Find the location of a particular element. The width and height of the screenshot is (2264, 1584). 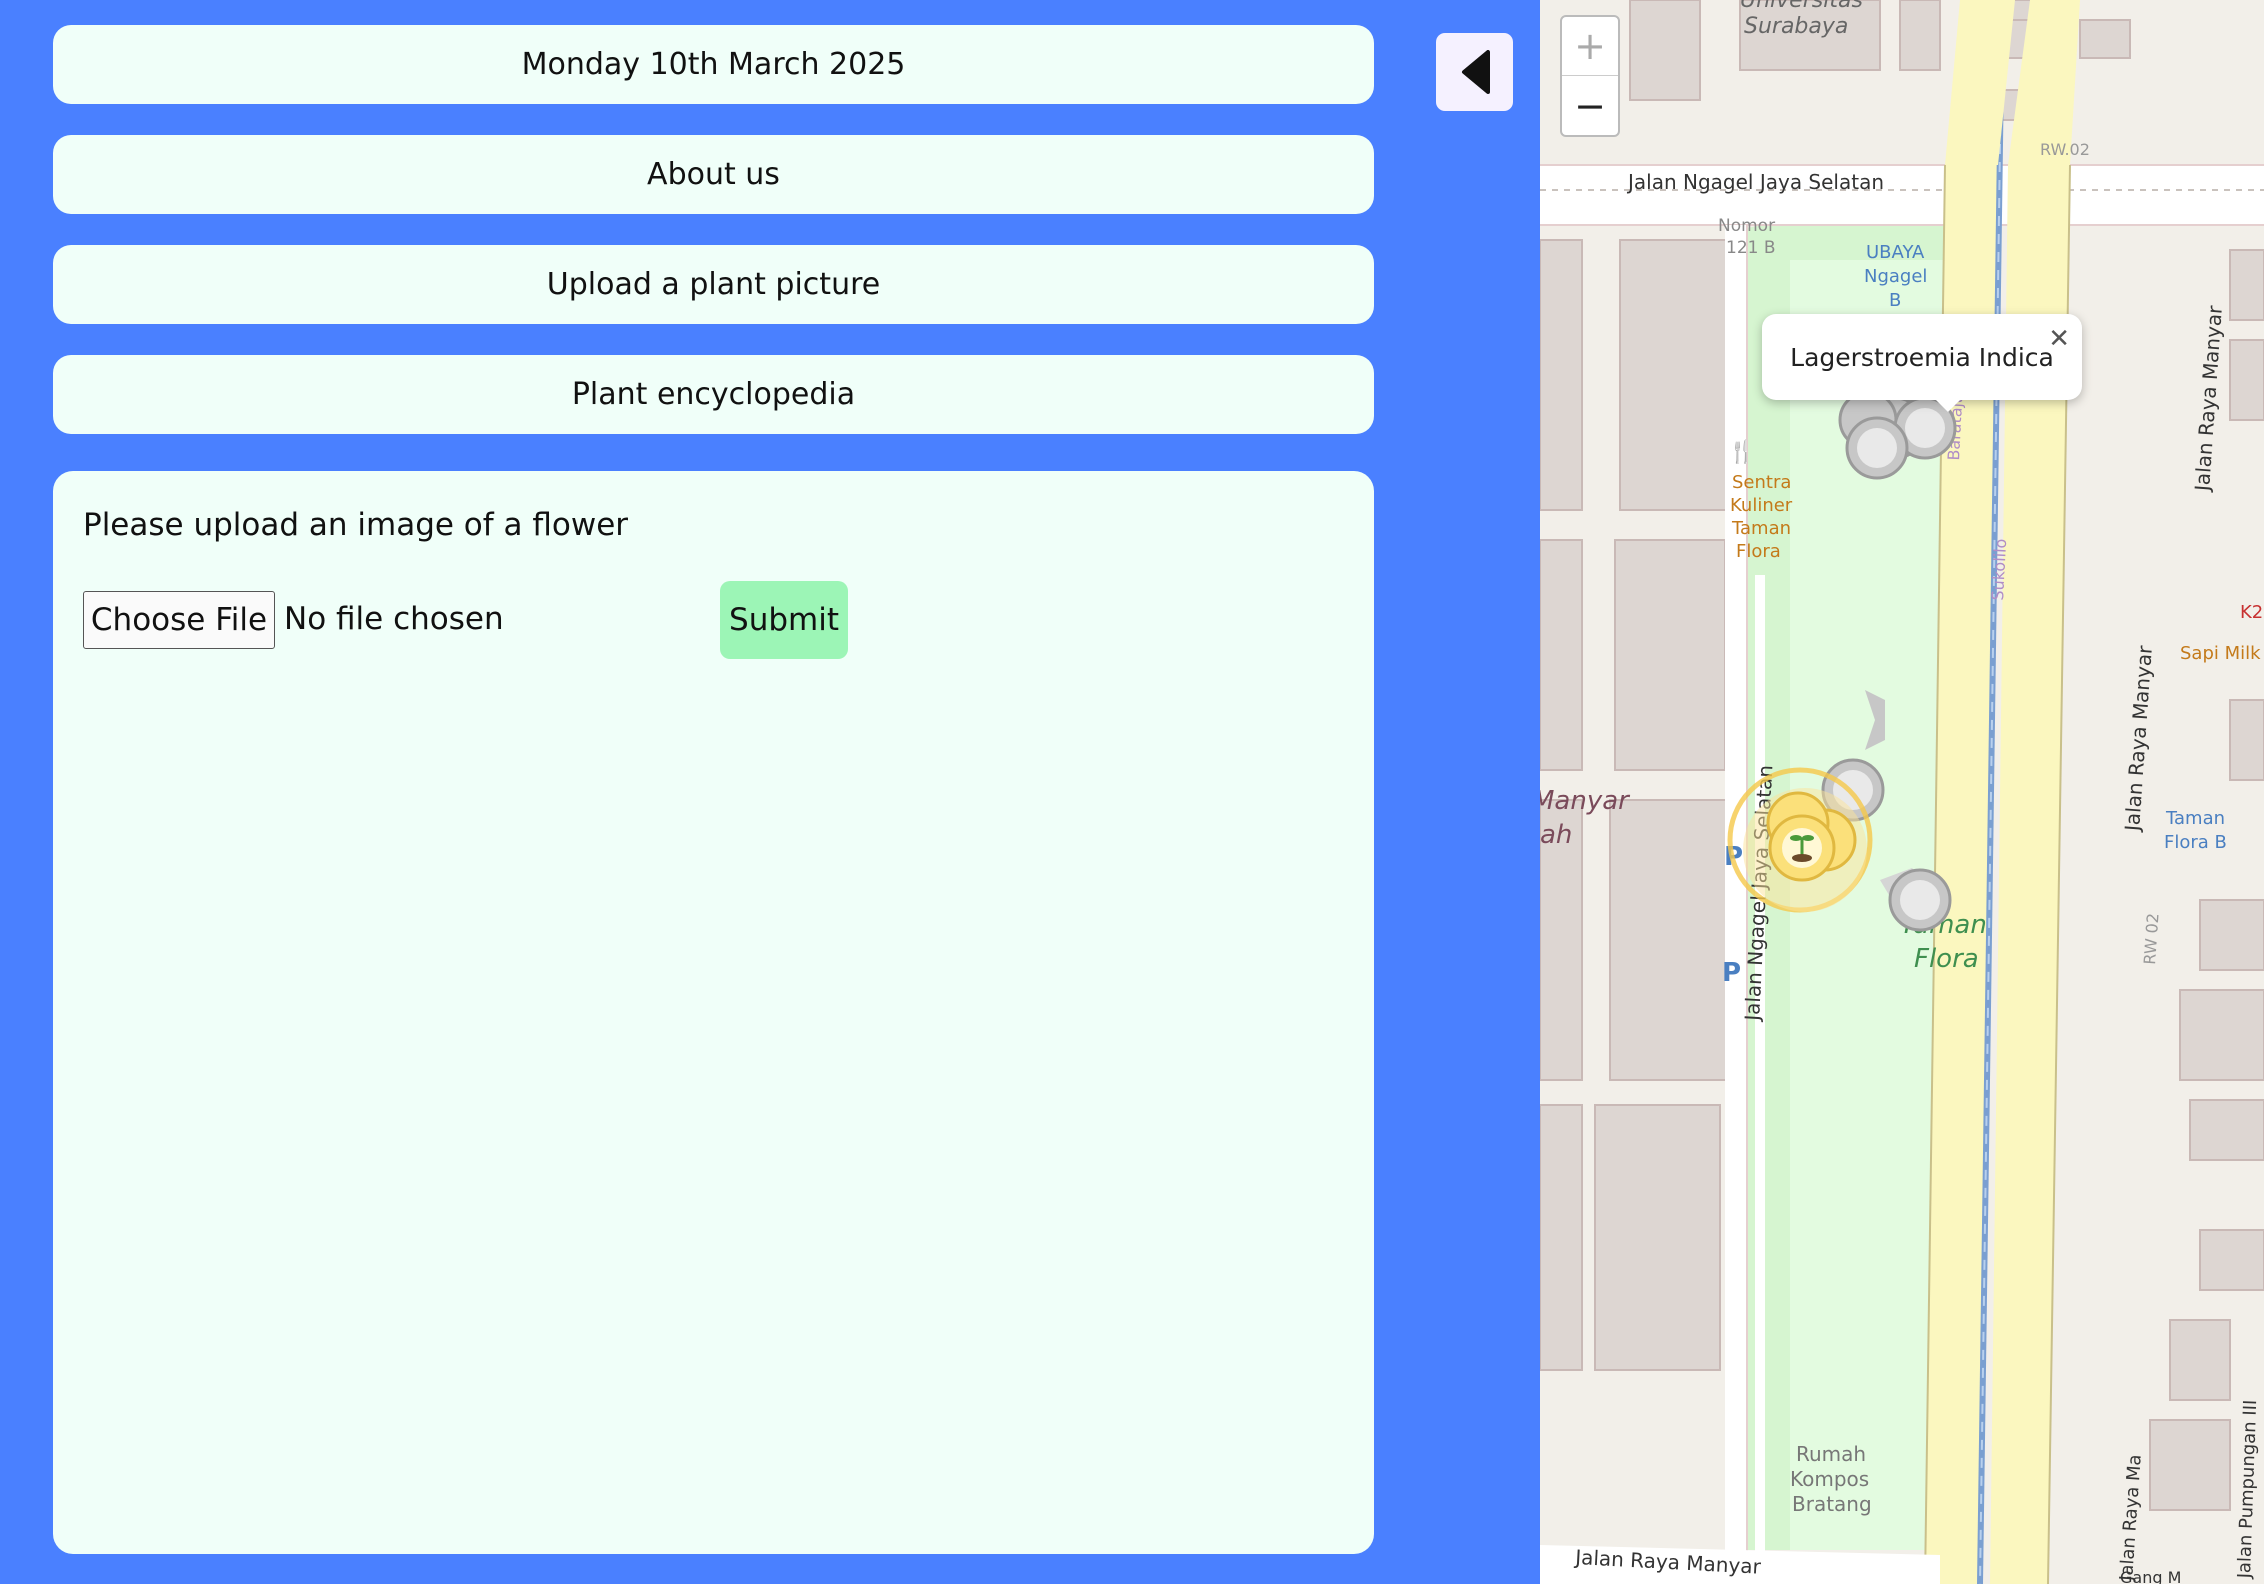

poi-label: Kompos is located at coordinates (1830, 1479).